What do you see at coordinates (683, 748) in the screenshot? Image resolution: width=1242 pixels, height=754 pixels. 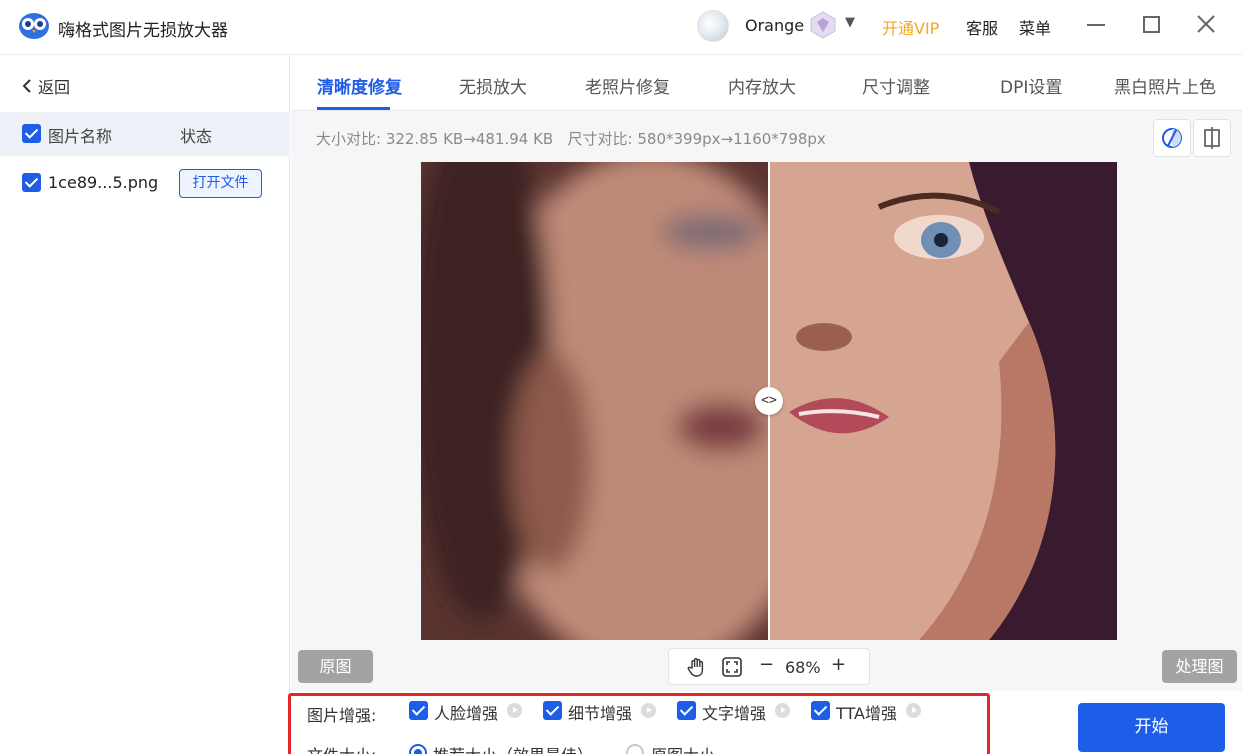 I see `original-size-label: 原图大小` at bounding box center [683, 748].